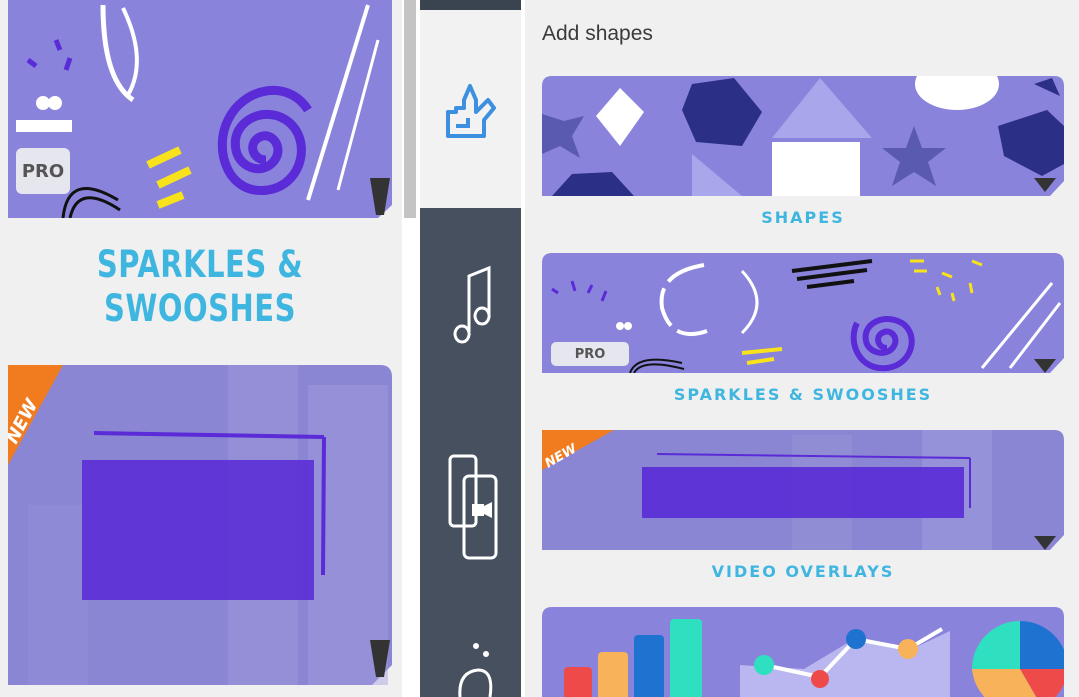 The height and width of the screenshot is (697, 1079). Describe the element at coordinates (803, 136) in the screenshot. I see `shapes-card` at that location.